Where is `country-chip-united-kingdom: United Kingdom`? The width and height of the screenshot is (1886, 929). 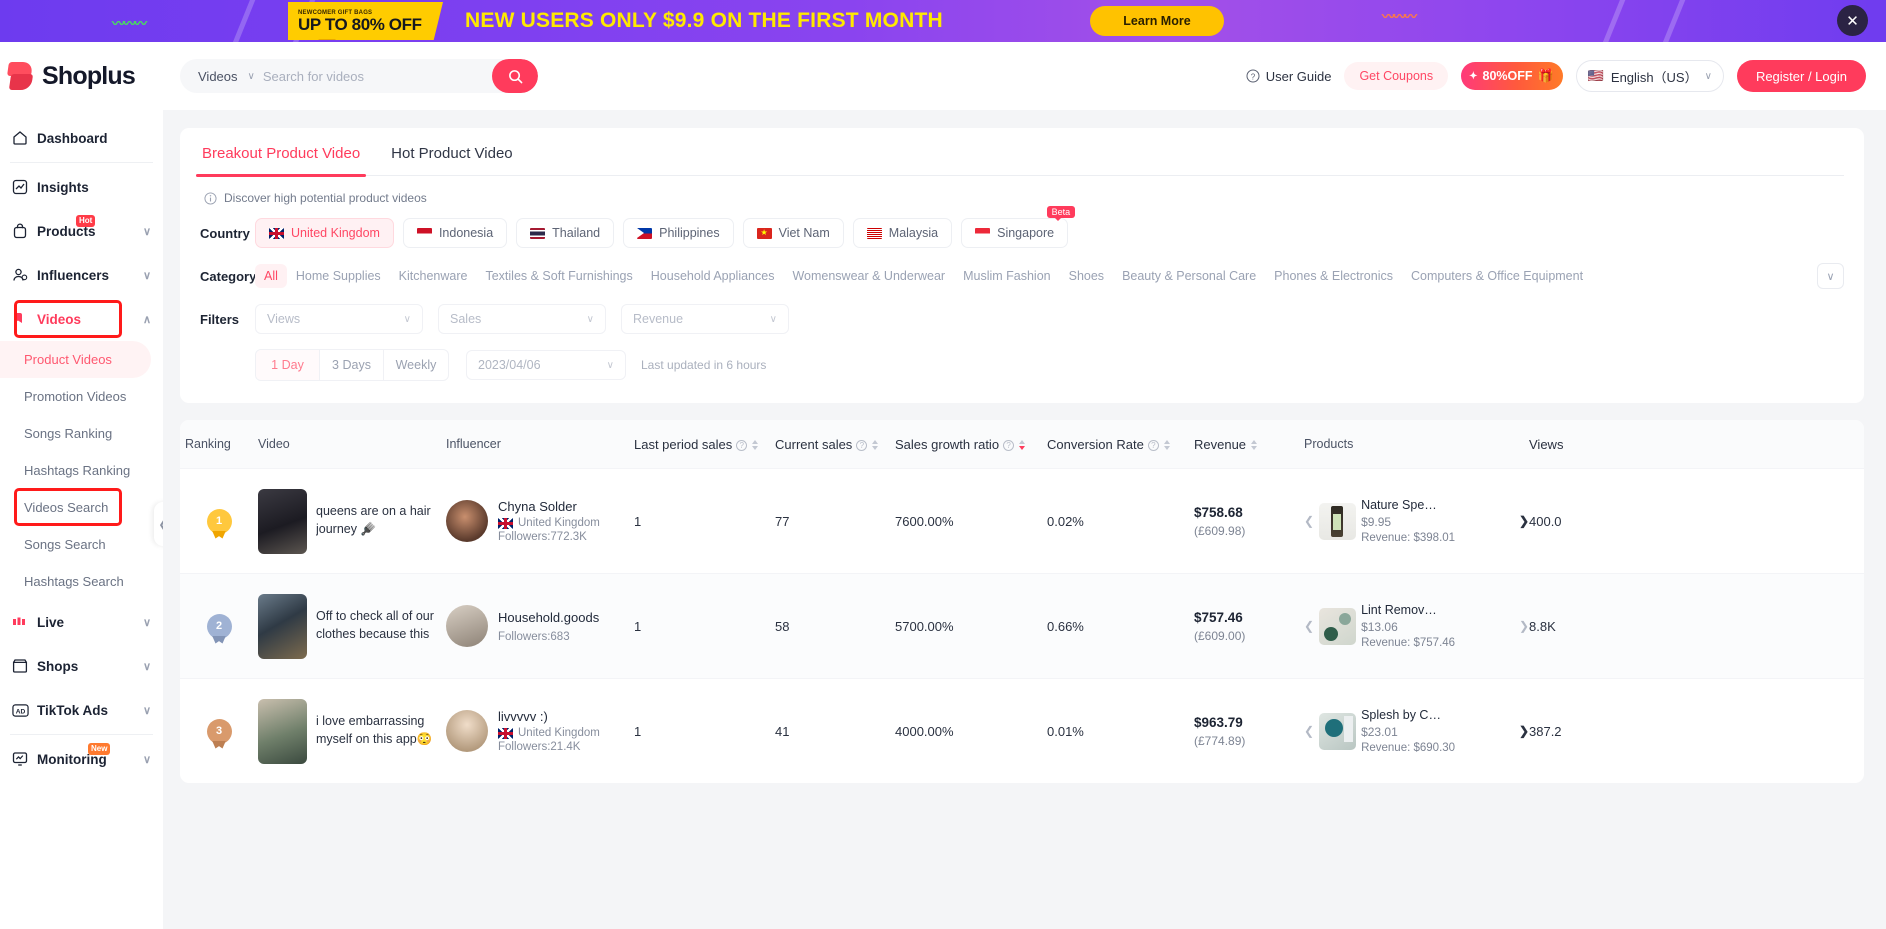 country-chip-united-kingdom: United Kingdom is located at coordinates (324, 233).